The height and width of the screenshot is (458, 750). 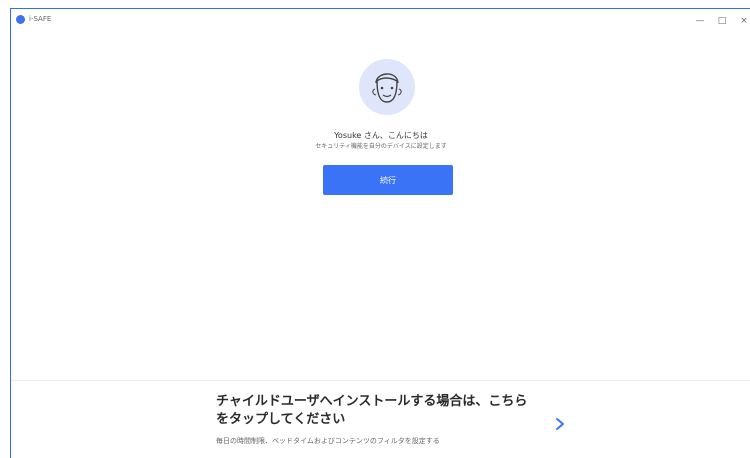 What do you see at coordinates (560, 424) in the screenshot?
I see `chevron-right-icon` at bounding box center [560, 424].